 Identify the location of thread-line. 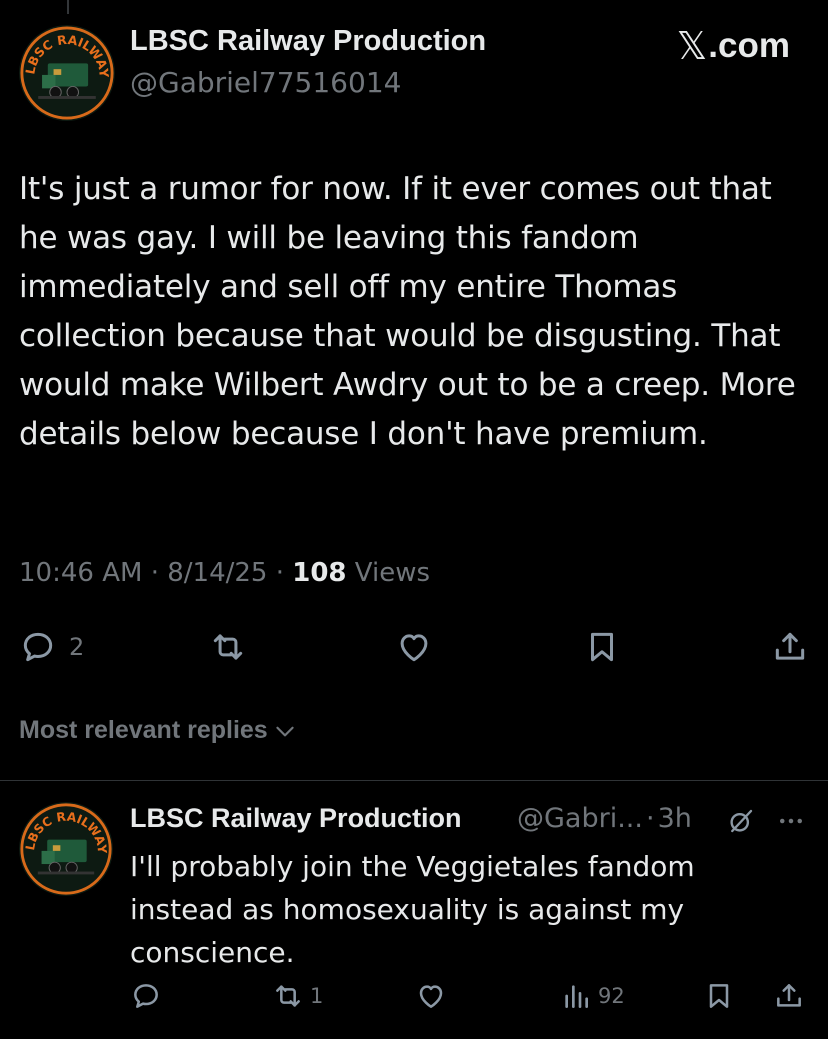
(68, 7).